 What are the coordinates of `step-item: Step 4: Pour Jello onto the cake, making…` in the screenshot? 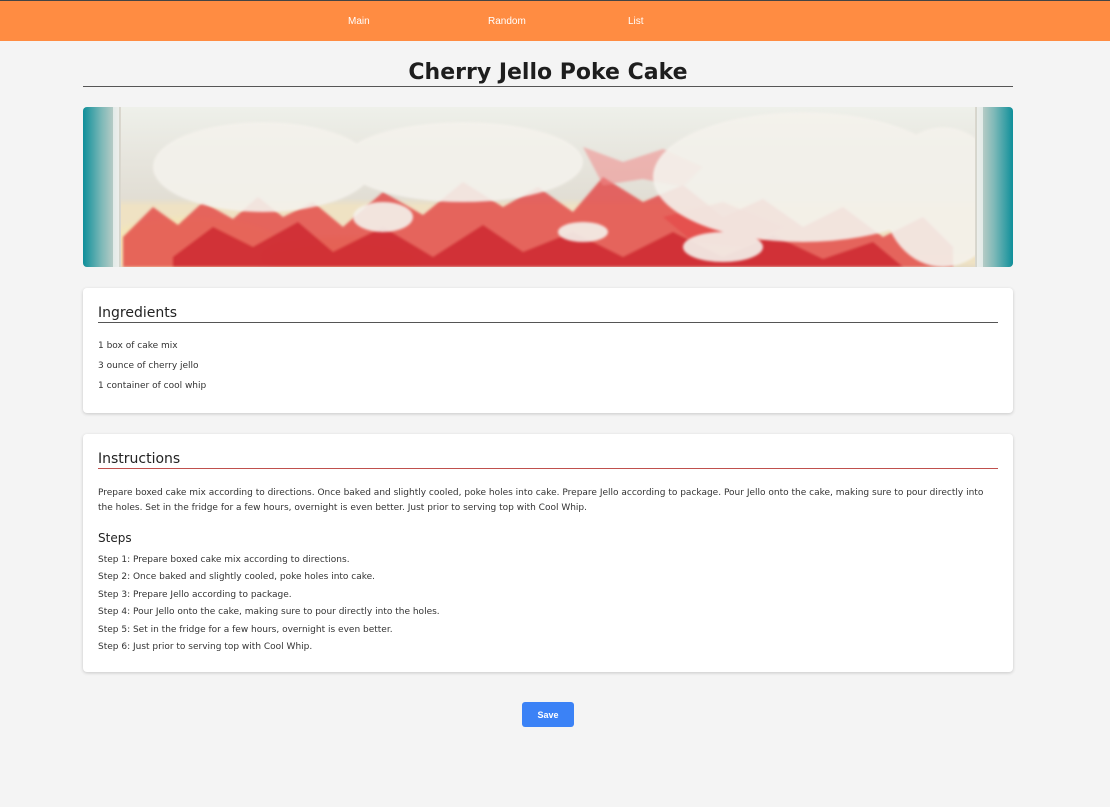 It's located at (269, 612).